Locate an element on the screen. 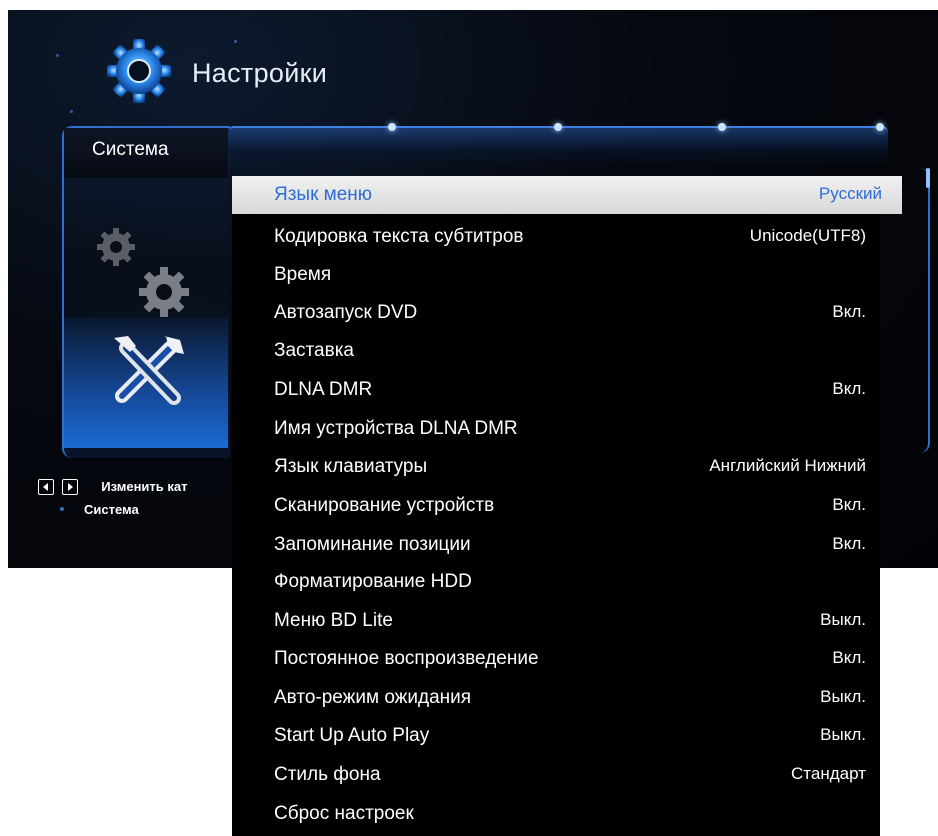 The height and width of the screenshot is (836, 938). settings-item-label: Постоянное воспроизведение is located at coordinates (406, 658).